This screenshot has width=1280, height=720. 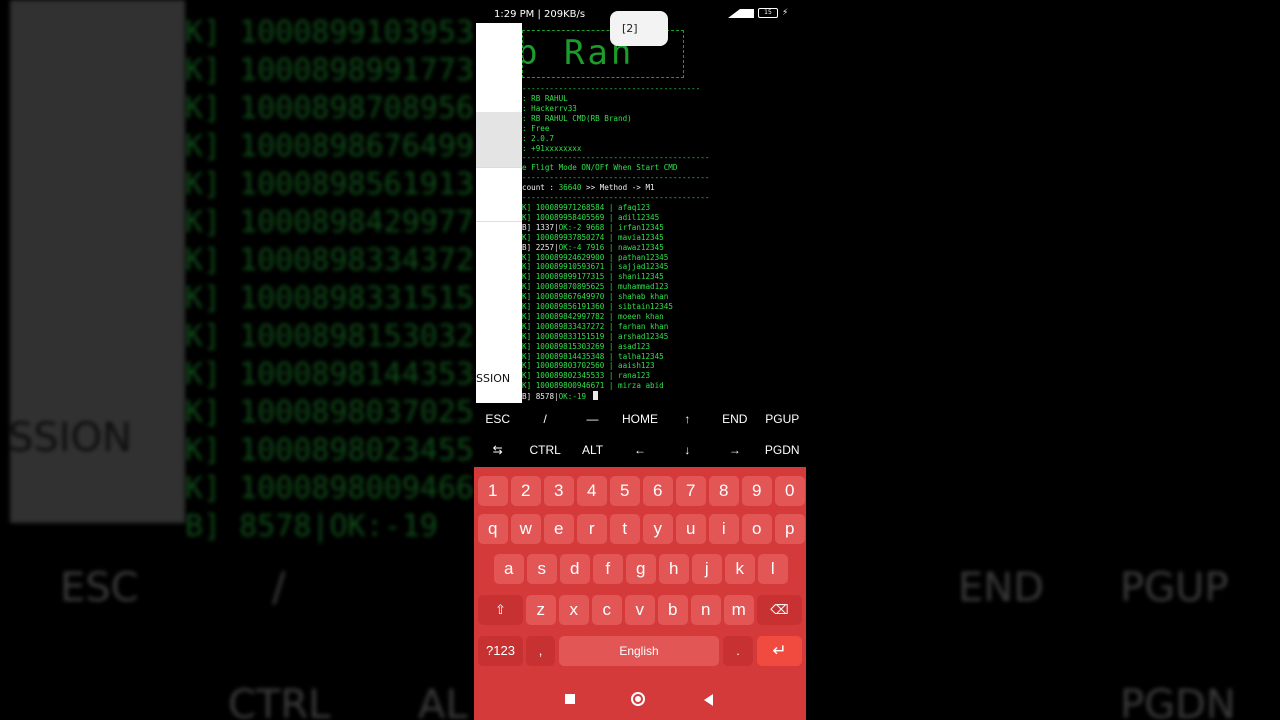 What do you see at coordinates (643, 267) in the screenshot?
I see `result-pass: sajjad12345` at bounding box center [643, 267].